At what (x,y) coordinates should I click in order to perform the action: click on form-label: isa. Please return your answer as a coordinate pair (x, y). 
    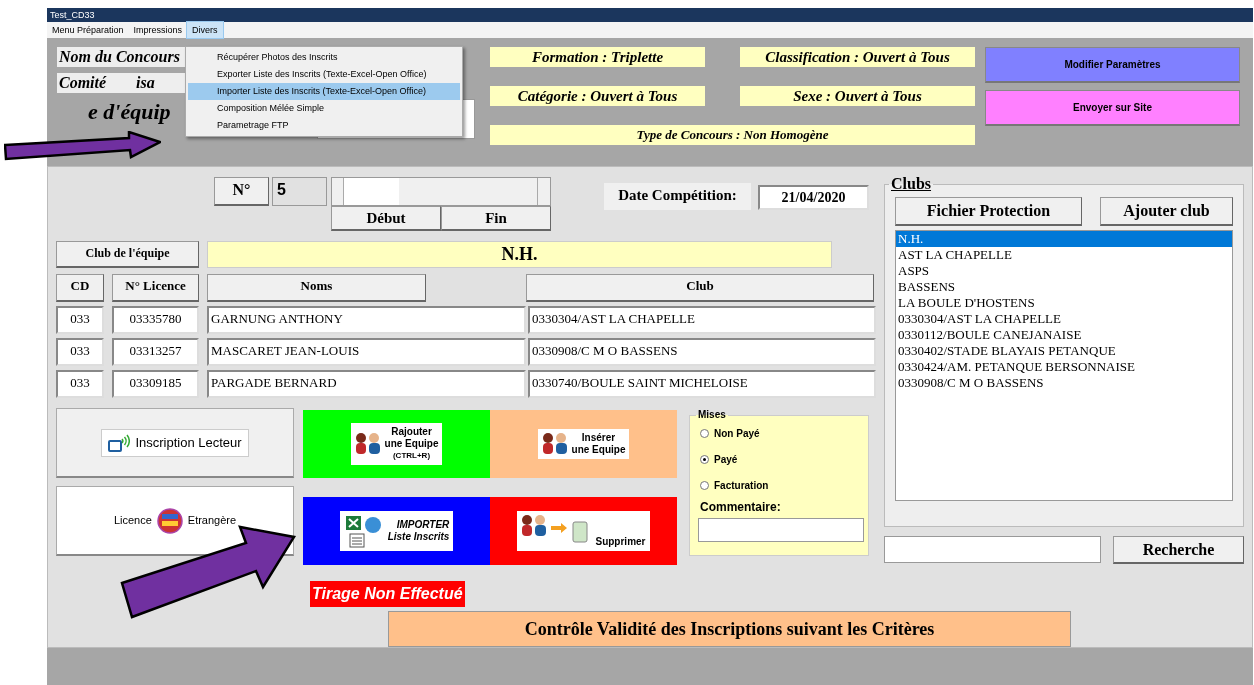
    Looking at the image, I should click on (145, 83).